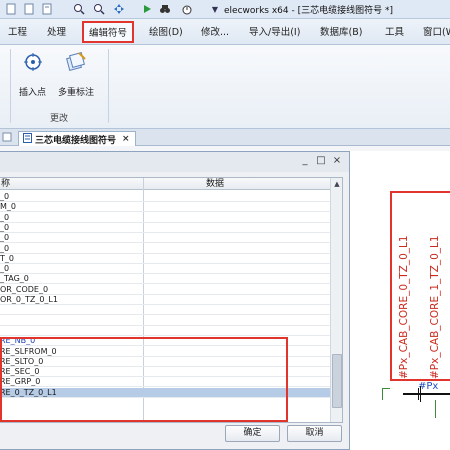 Image resolution: width=450 pixels, height=450 pixels. Describe the element at coordinates (20, 382) in the screenshot. I see `row-name: RE_GRP_0` at that location.